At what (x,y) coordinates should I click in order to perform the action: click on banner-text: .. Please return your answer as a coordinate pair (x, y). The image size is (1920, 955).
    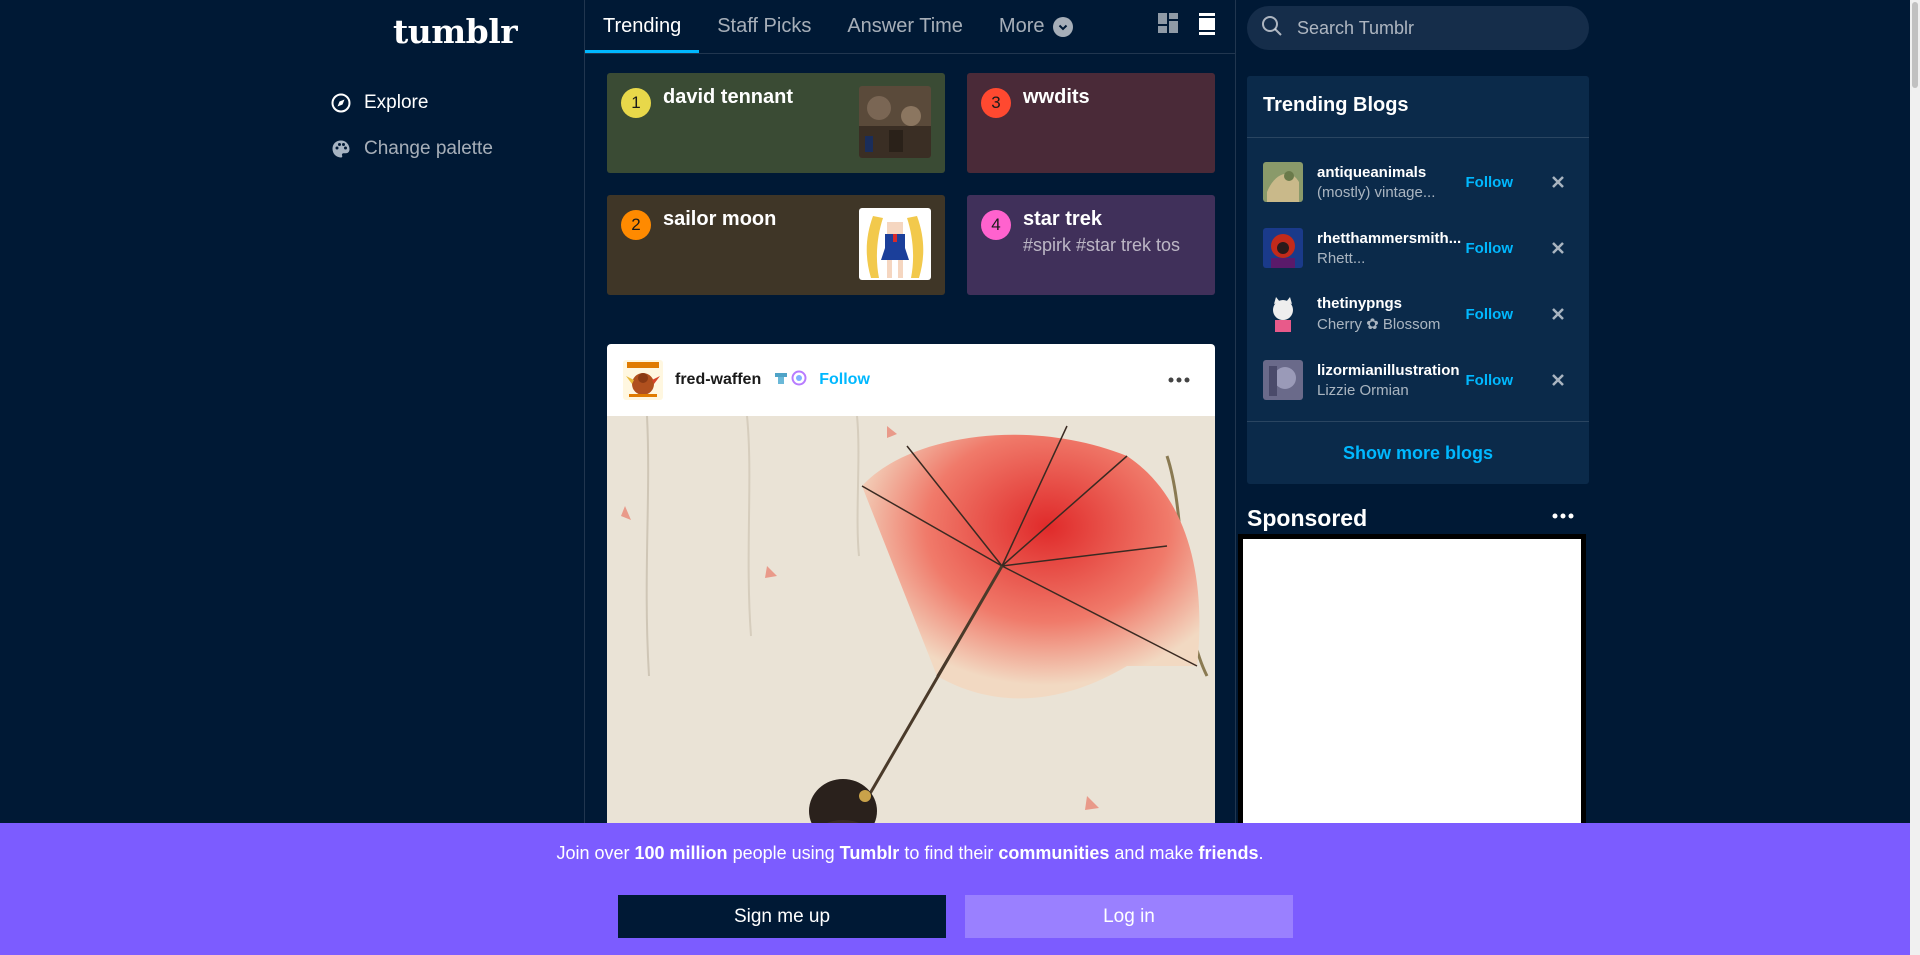
    Looking at the image, I should click on (1261, 853).